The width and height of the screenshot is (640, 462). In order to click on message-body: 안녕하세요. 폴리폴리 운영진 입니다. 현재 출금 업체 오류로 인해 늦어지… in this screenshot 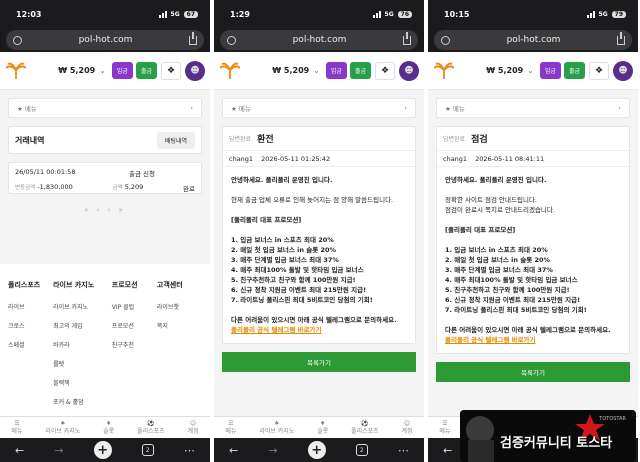, I will do `click(319, 255)`.